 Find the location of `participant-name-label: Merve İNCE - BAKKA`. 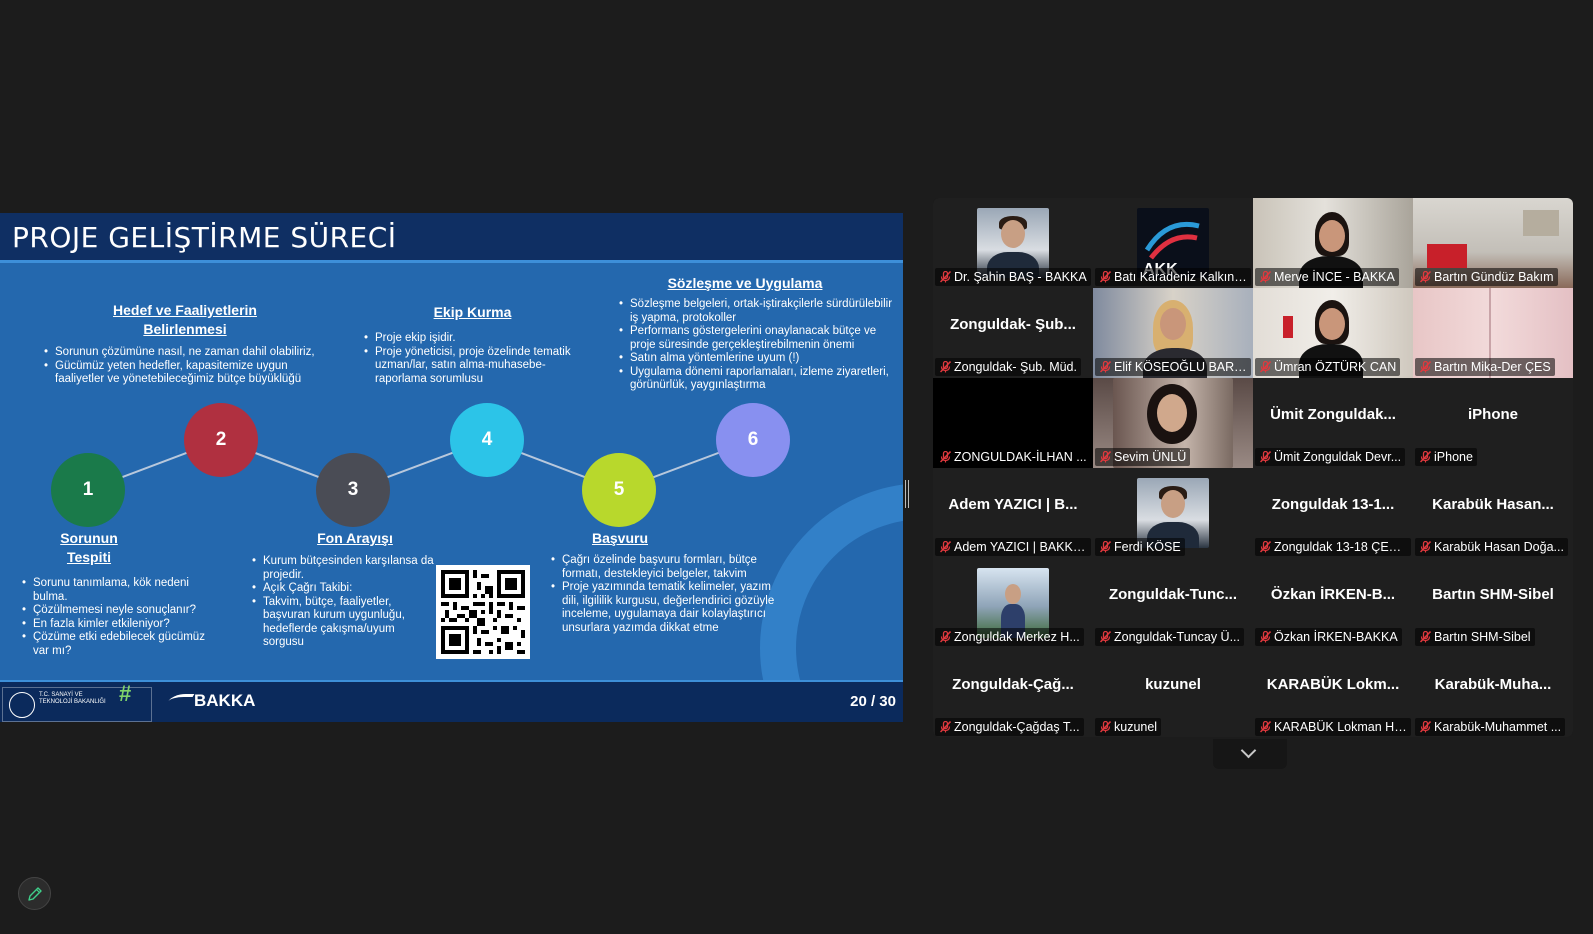

participant-name-label: Merve İNCE - BAKKA is located at coordinates (1327, 277).